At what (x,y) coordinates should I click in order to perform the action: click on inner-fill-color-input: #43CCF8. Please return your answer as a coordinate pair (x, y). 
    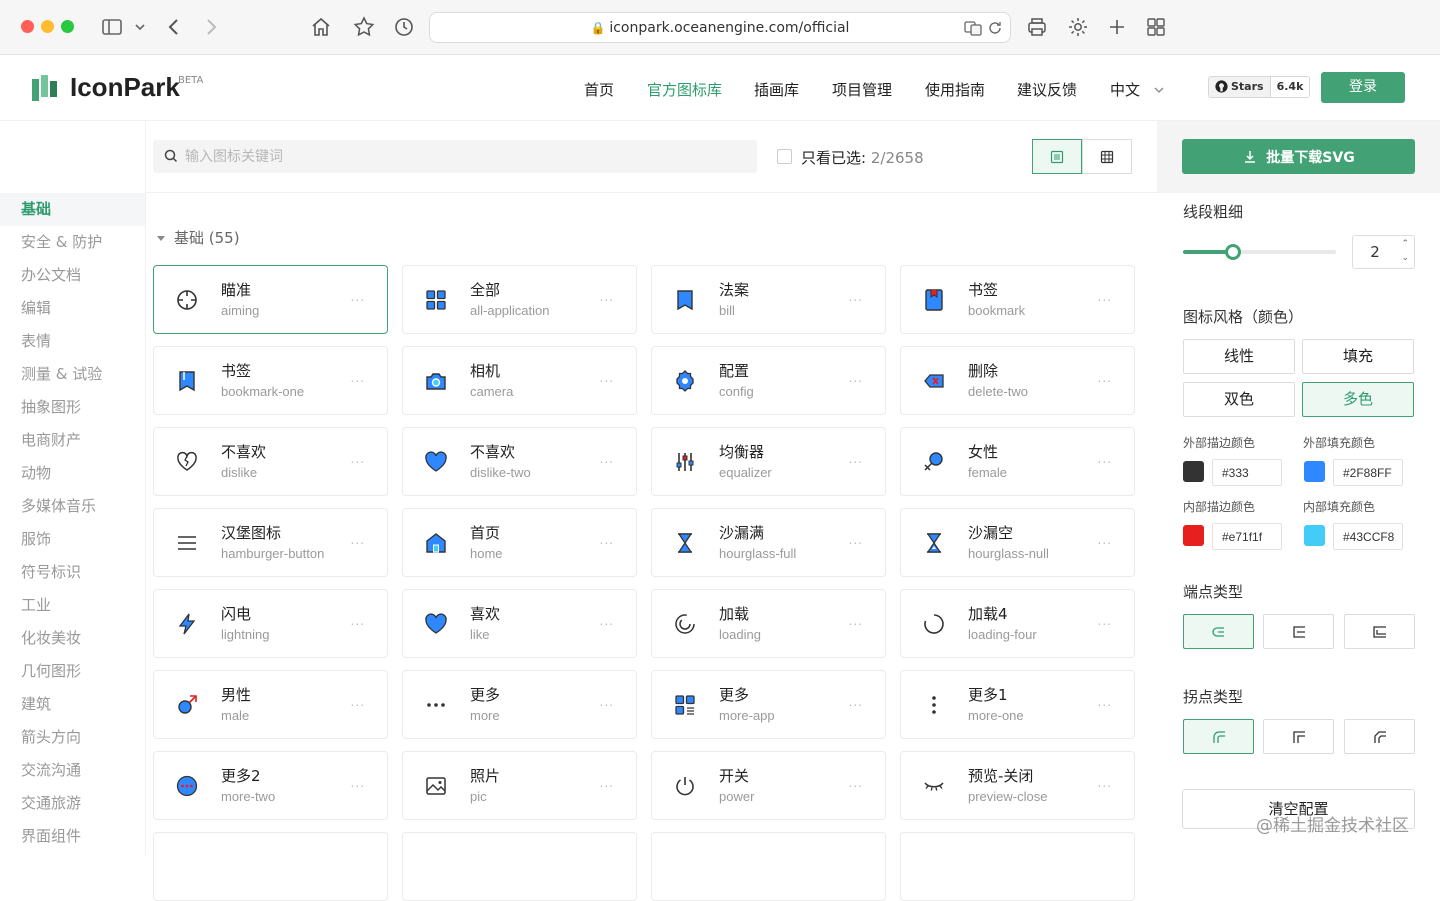
    Looking at the image, I should click on (1368, 536).